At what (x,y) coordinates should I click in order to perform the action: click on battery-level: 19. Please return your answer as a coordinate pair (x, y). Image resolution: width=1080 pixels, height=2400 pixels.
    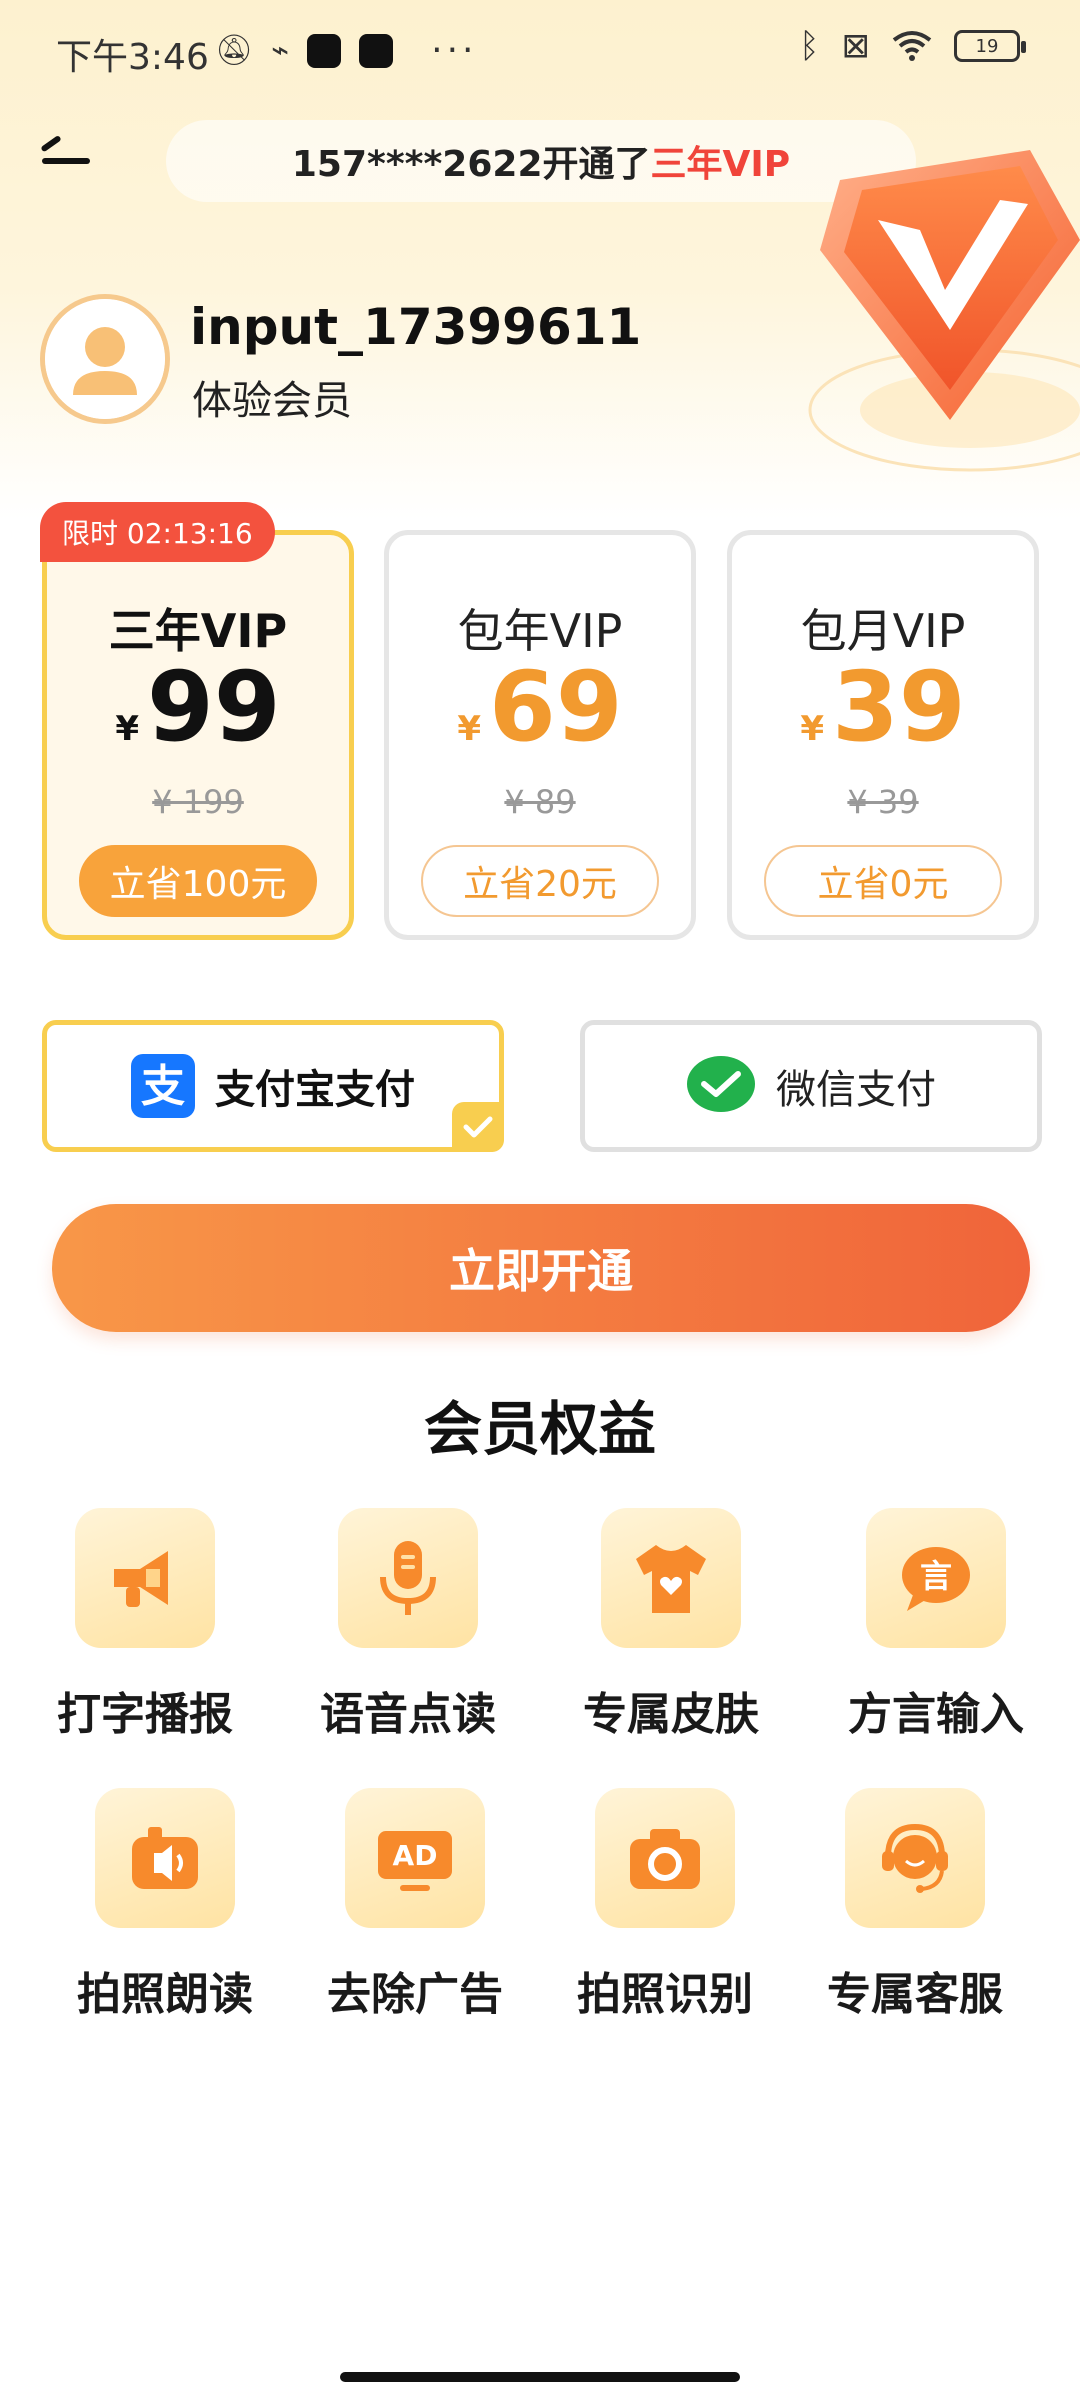
    Looking at the image, I should click on (987, 46).